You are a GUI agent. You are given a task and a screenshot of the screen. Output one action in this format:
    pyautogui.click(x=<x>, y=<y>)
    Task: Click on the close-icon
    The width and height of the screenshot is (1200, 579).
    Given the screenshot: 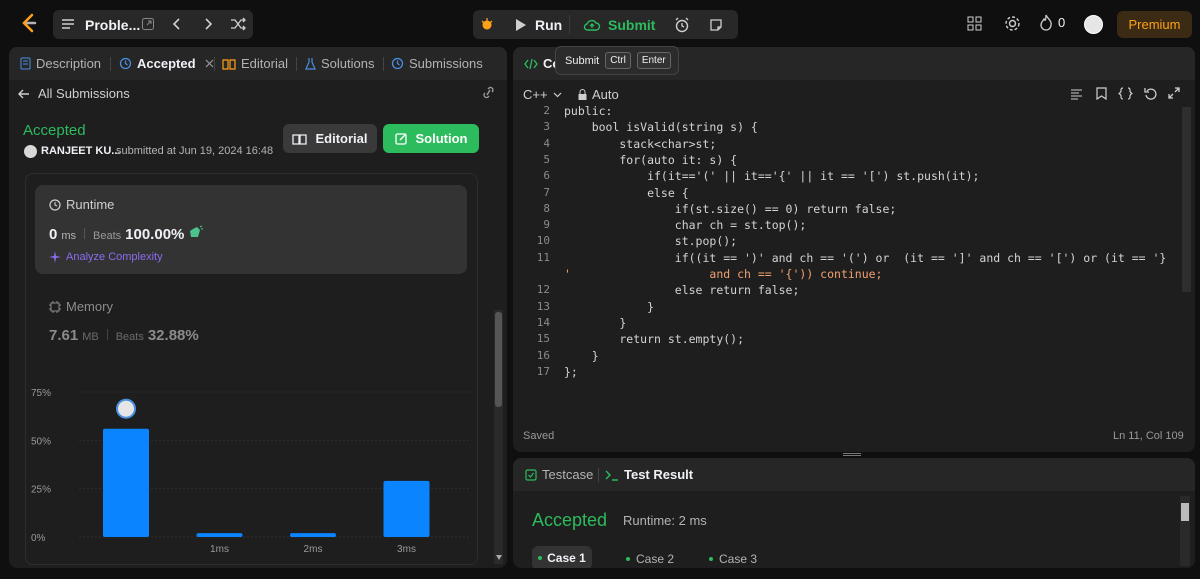 What is the action you would take?
    pyautogui.click(x=209, y=63)
    